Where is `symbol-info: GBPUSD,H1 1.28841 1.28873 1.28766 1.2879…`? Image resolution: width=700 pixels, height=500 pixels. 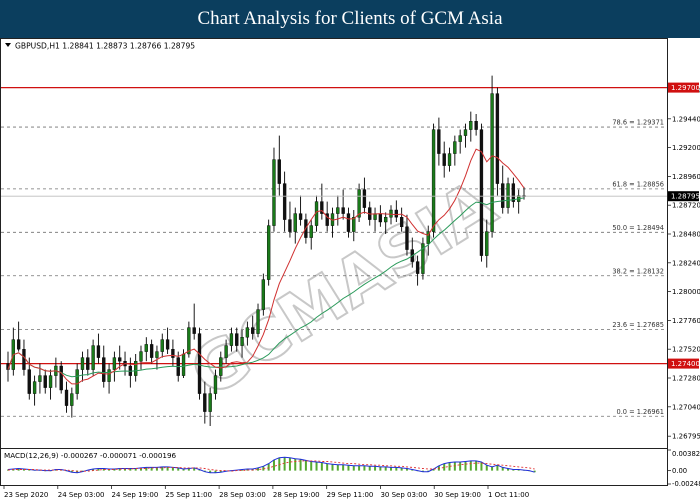
symbol-info: GBPUSD,H1 1.28841 1.28873 1.28766 1.2879… is located at coordinates (105, 46).